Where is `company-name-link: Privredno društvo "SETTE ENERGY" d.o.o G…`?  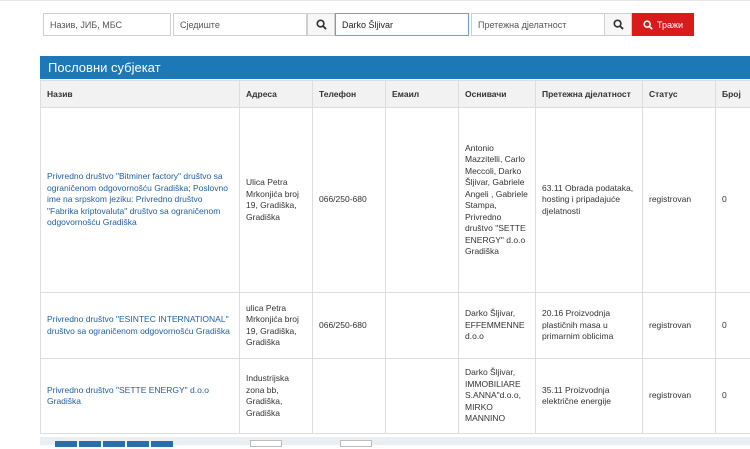
company-name-link: Privredno društvo "SETTE ENERGY" d.o.o G… is located at coordinates (140, 396).